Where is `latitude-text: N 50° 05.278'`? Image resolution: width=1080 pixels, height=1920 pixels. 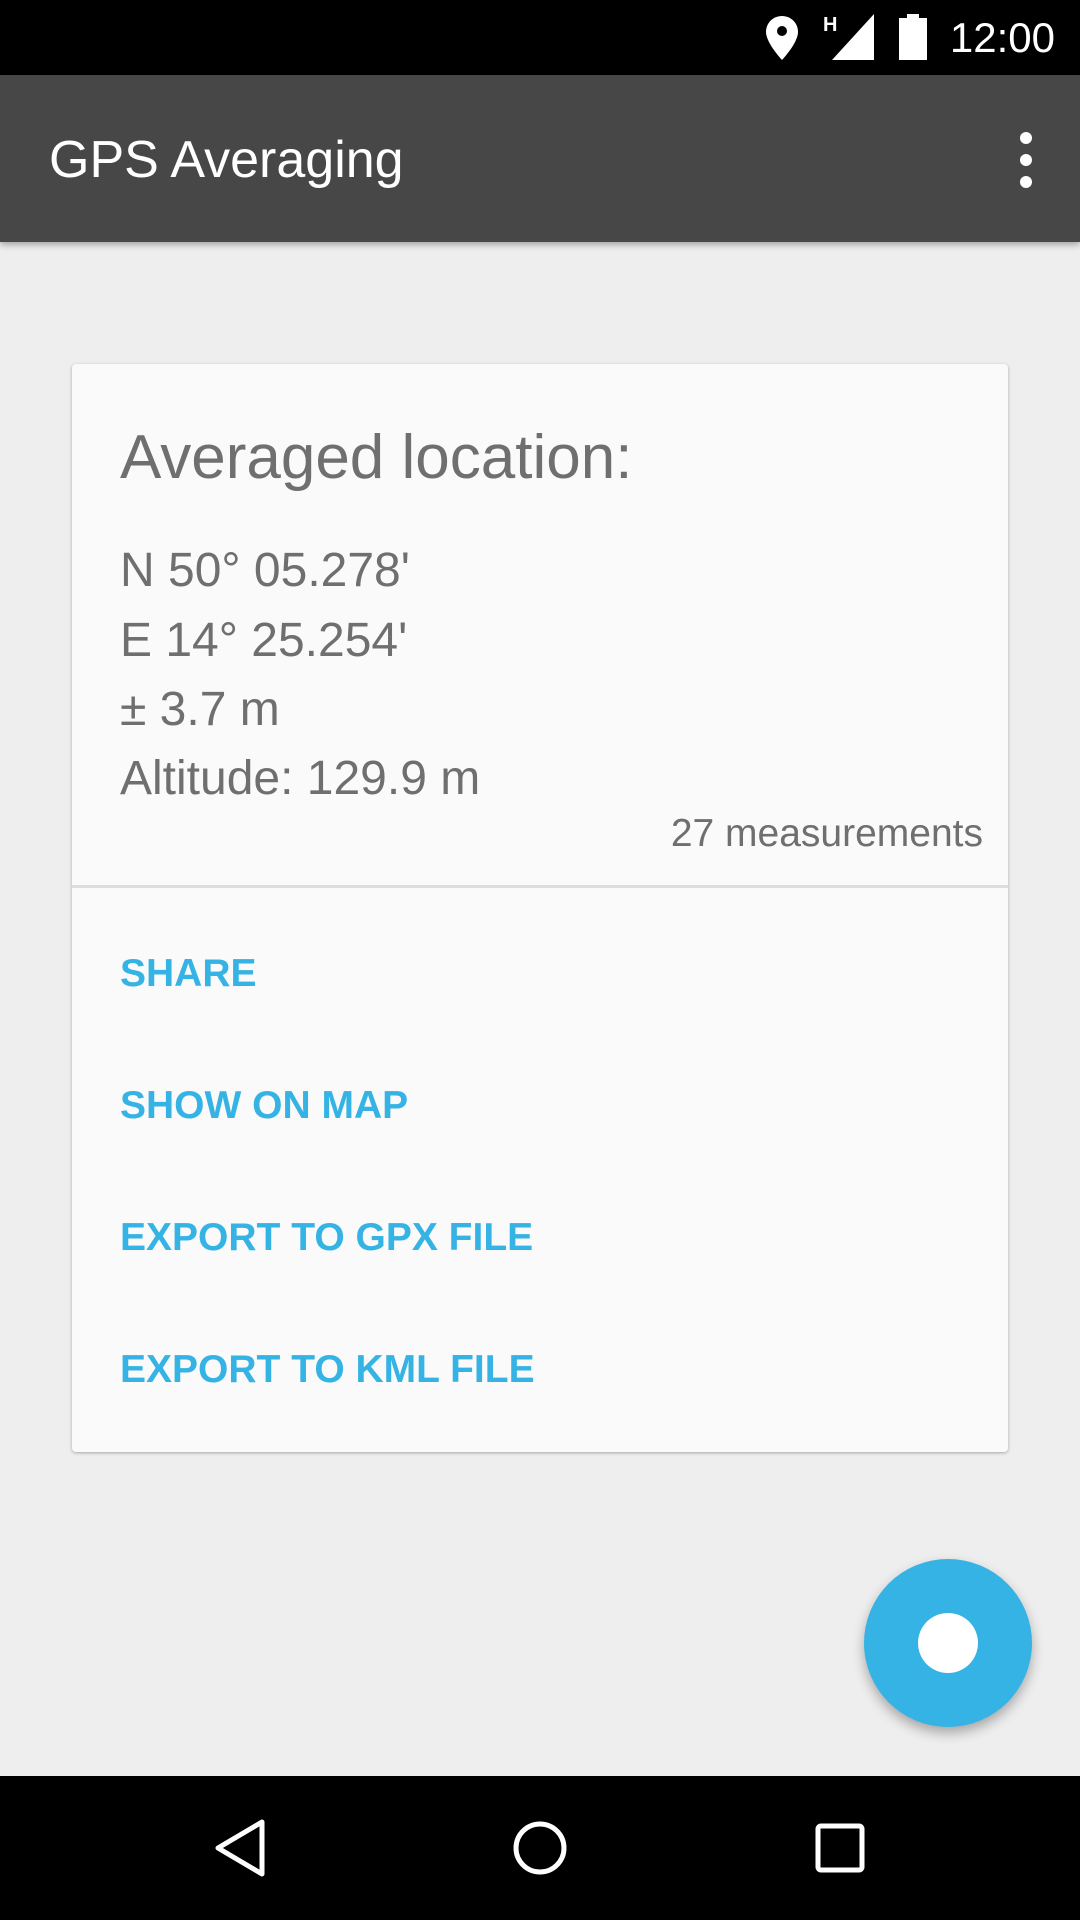
latitude-text: N 50° 05.278' is located at coordinates (265, 570).